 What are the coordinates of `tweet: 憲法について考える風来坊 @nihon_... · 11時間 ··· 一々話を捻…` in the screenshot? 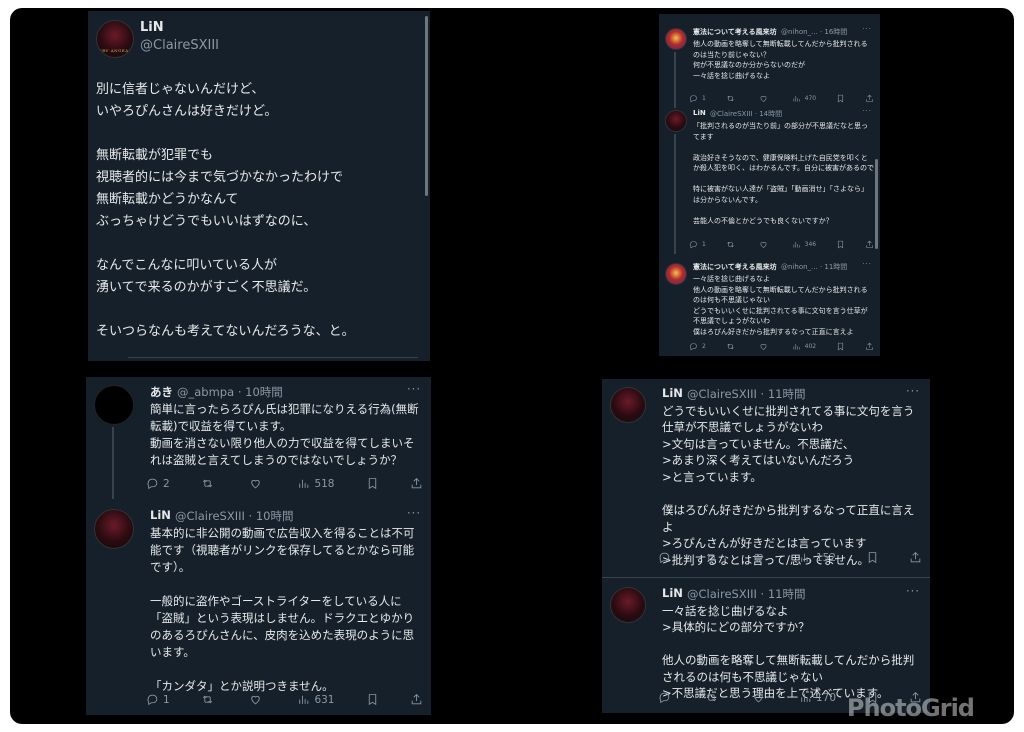 It's located at (769, 306).